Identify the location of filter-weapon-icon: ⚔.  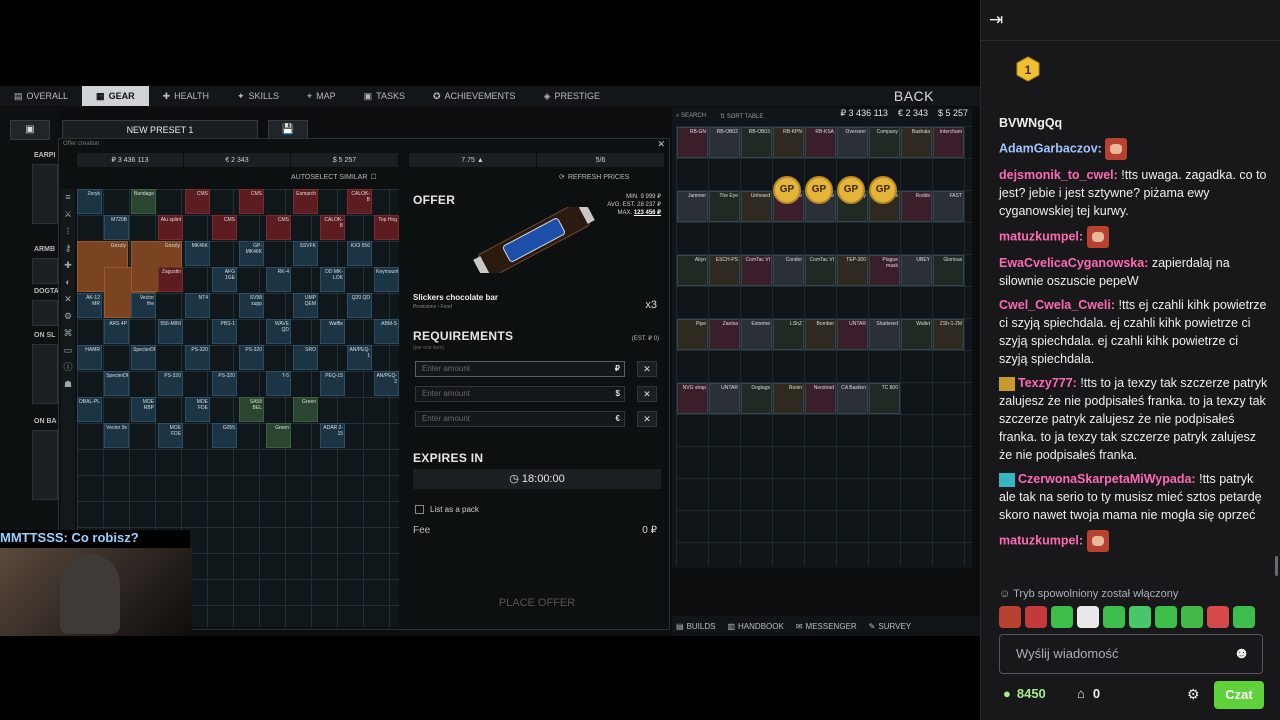
(68, 214).